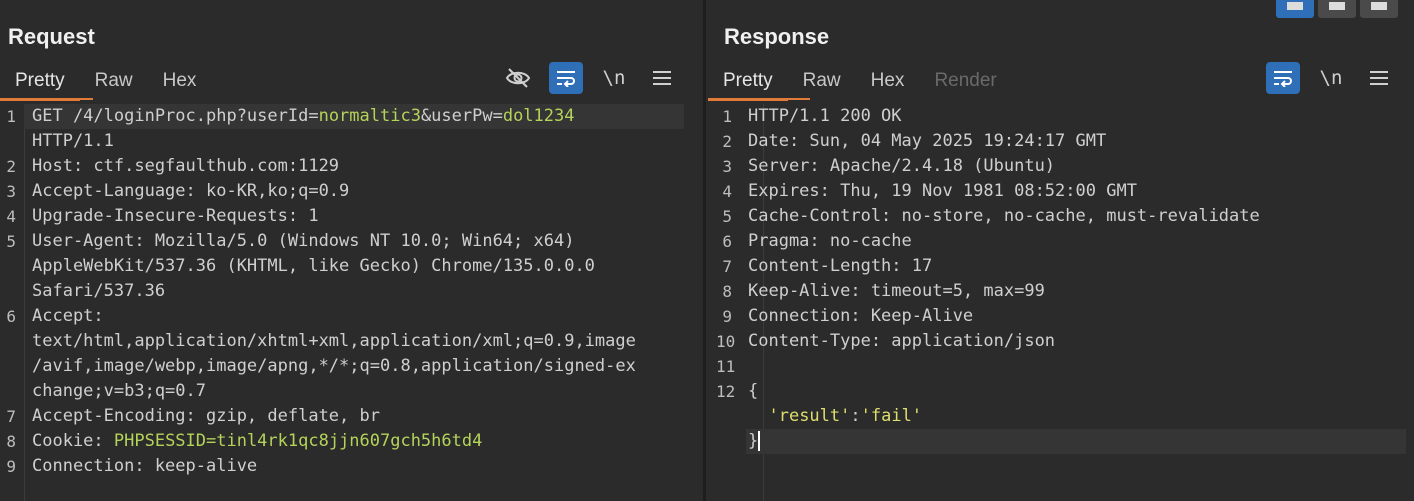 The height and width of the screenshot is (501, 1414). I want to click on code-line: 2 Date: Sun, 04 May 2025 19:24:17 GMT, so click(1060, 141).